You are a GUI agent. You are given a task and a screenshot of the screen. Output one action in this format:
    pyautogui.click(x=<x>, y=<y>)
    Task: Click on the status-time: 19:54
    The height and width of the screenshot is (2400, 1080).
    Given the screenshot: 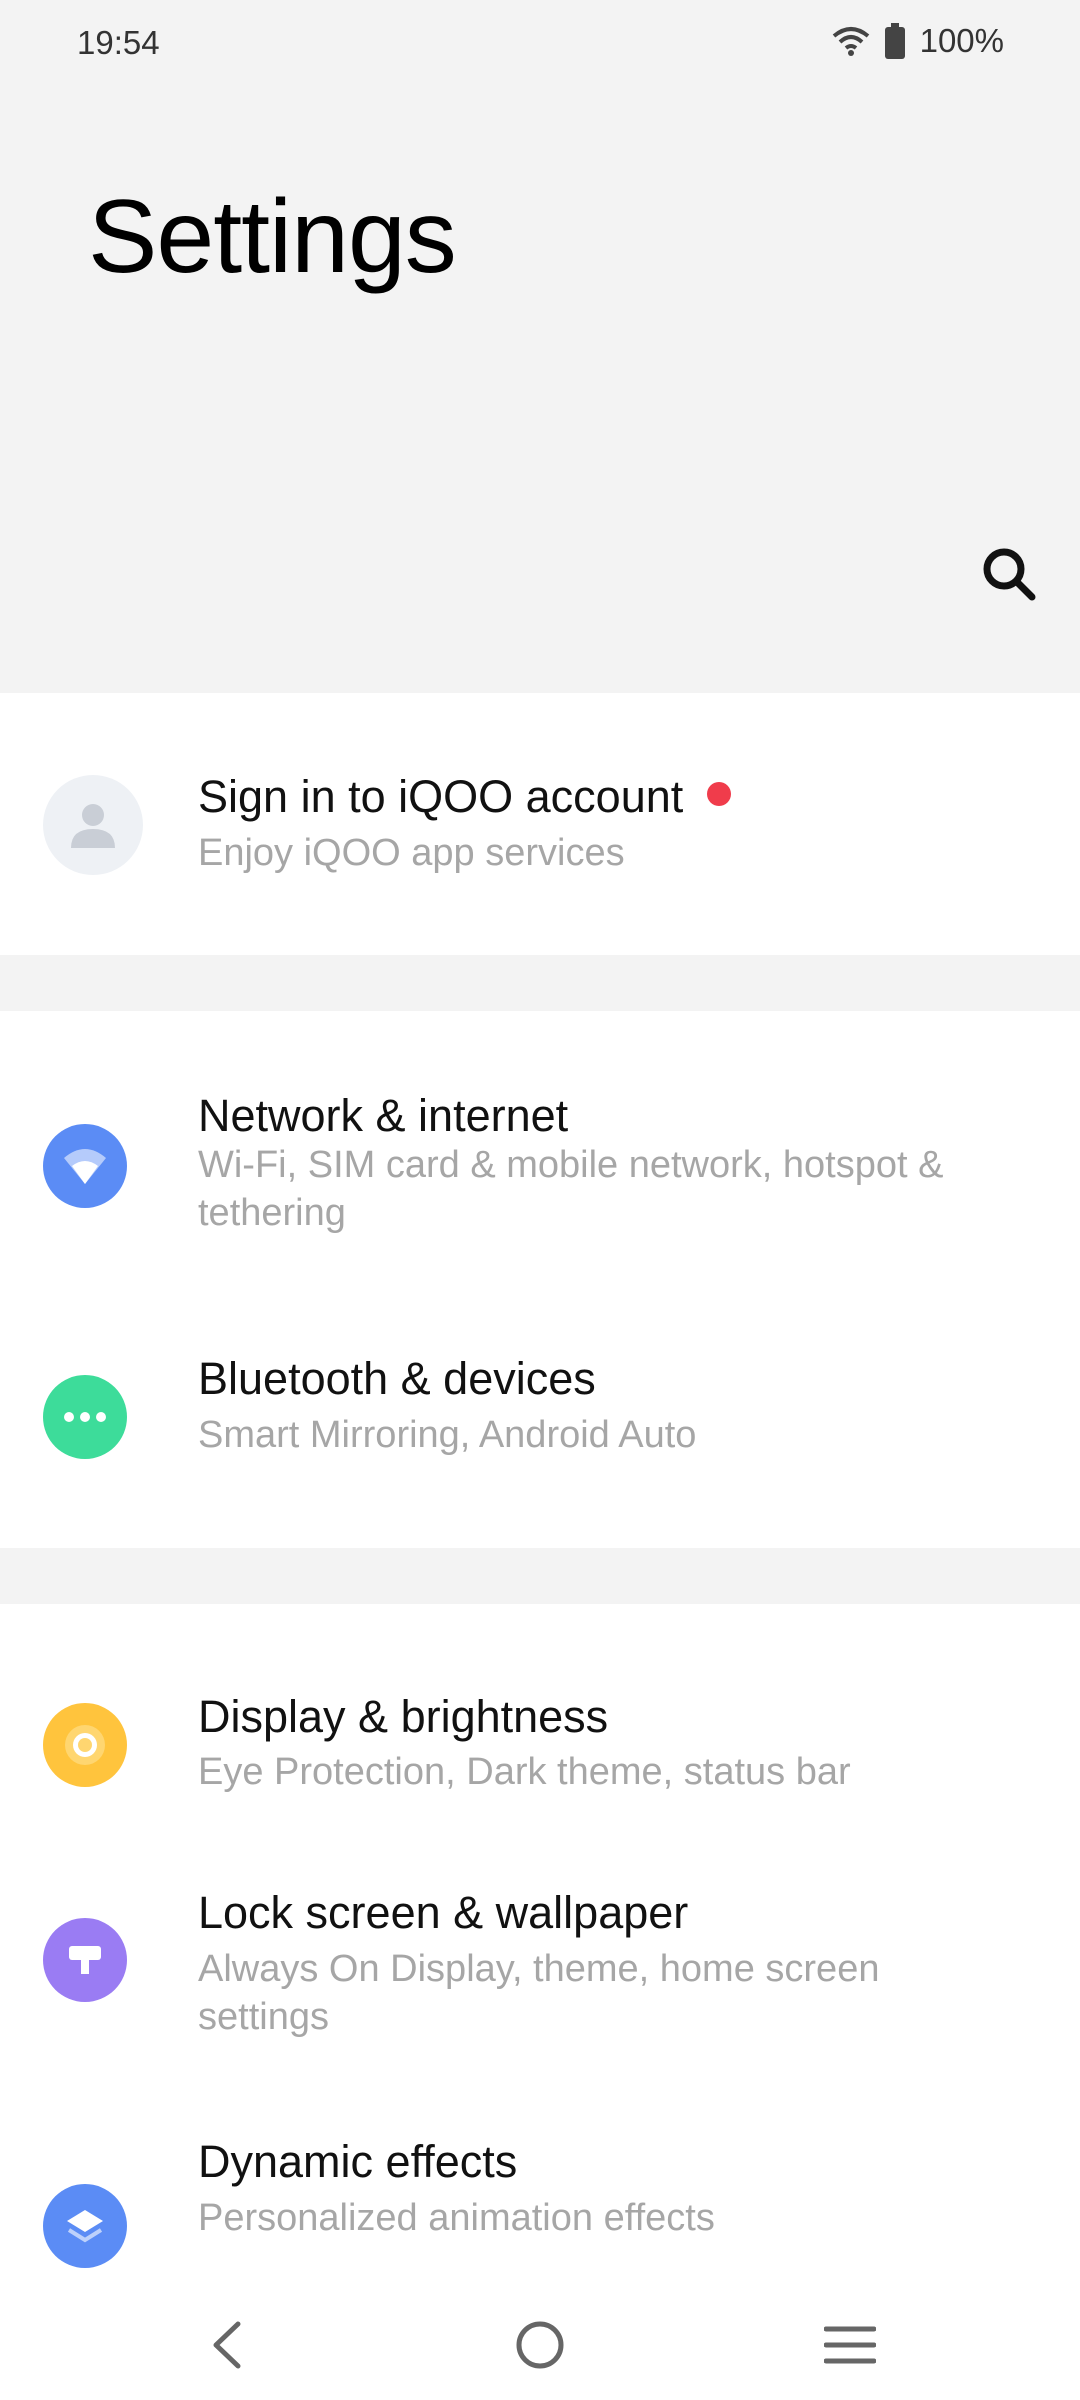 What is the action you would take?
    pyautogui.click(x=118, y=42)
    